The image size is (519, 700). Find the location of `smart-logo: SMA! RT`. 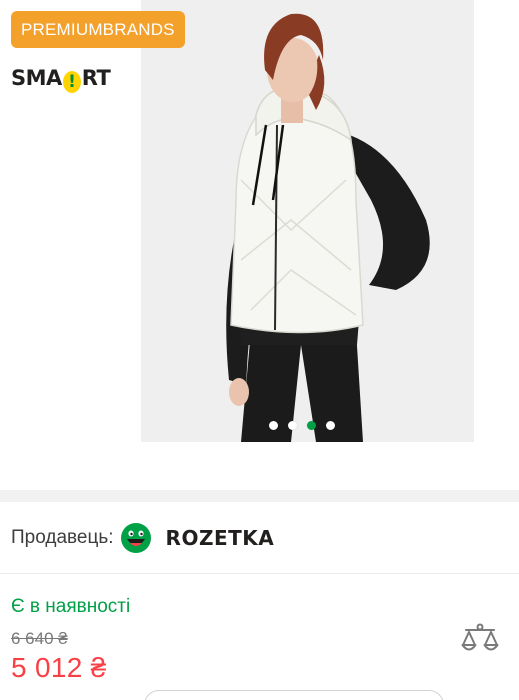

smart-logo: SMA! RT is located at coordinates (61, 79).